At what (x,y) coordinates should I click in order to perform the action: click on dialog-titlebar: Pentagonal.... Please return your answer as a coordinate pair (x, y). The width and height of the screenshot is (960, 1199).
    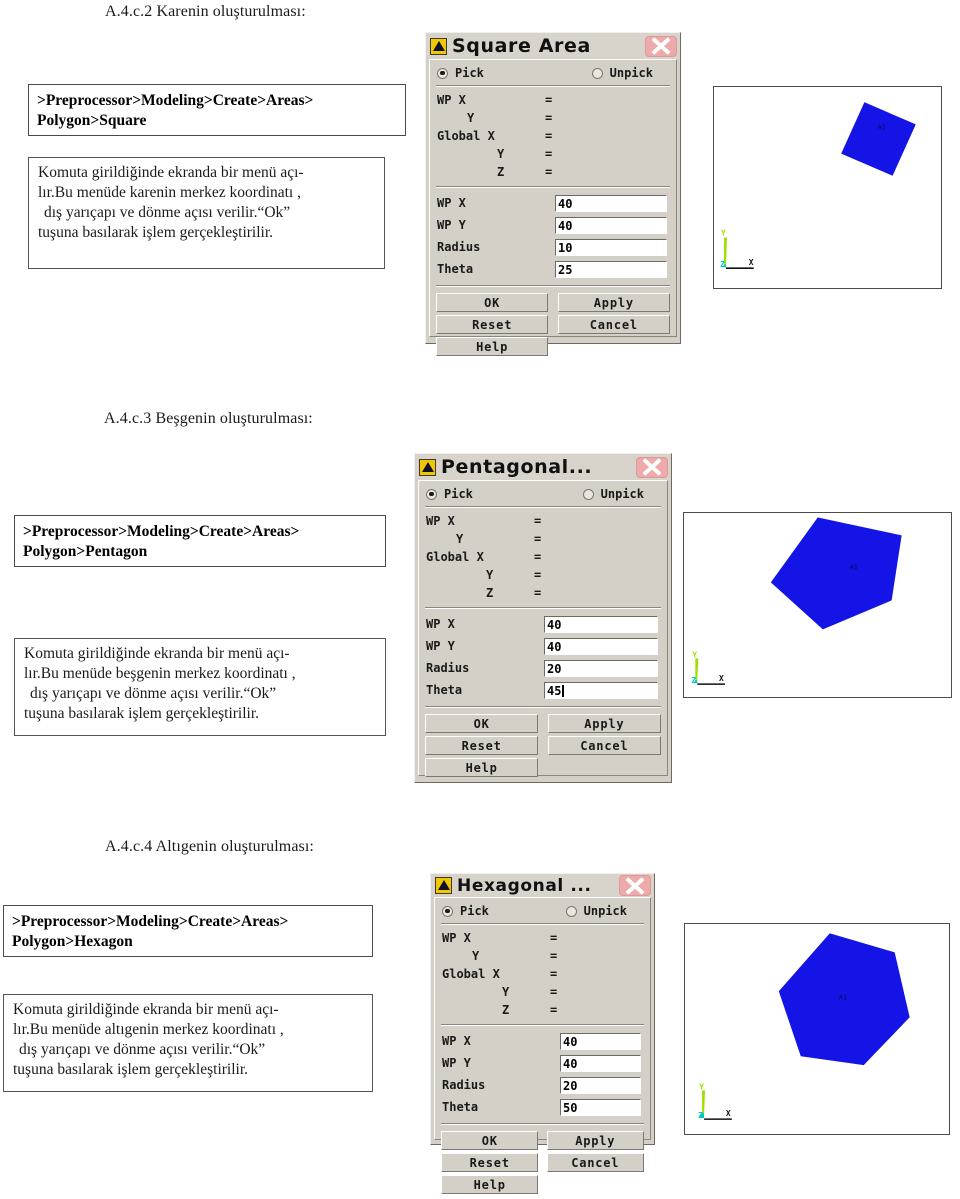
    Looking at the image, I should click on (543, 467).